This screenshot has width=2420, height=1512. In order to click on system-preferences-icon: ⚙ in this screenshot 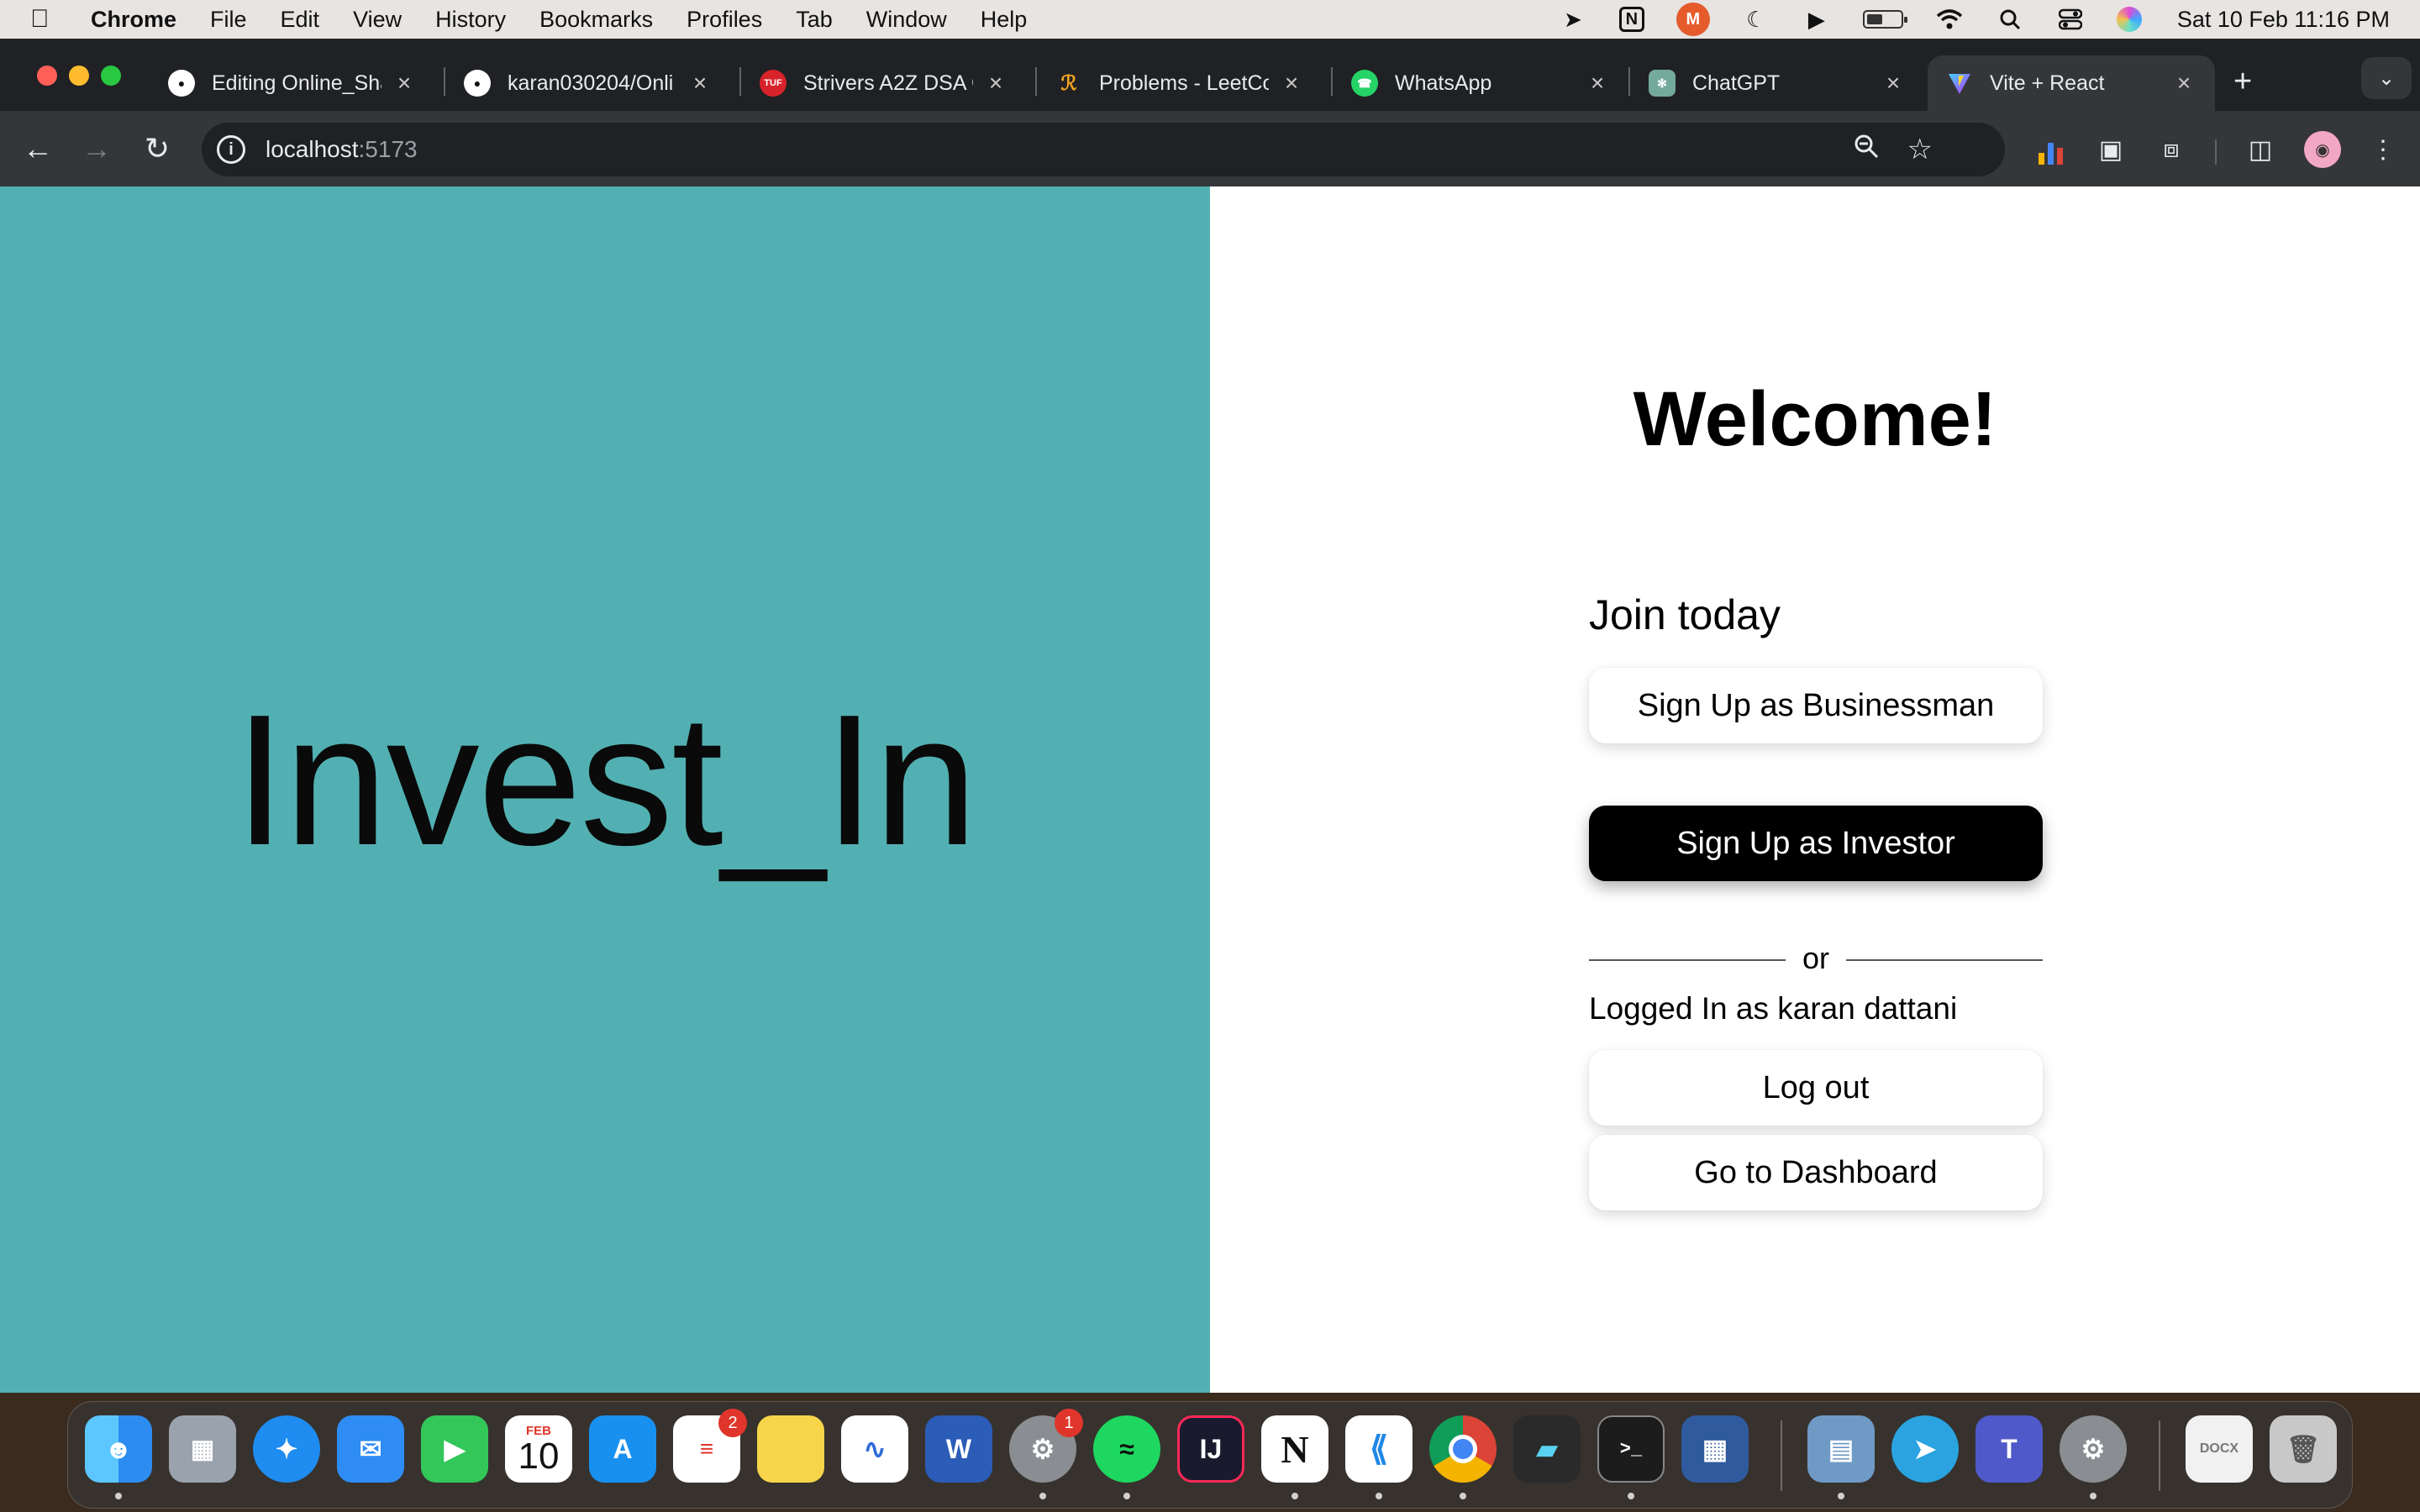, I will do `click(2093, 1449)`.